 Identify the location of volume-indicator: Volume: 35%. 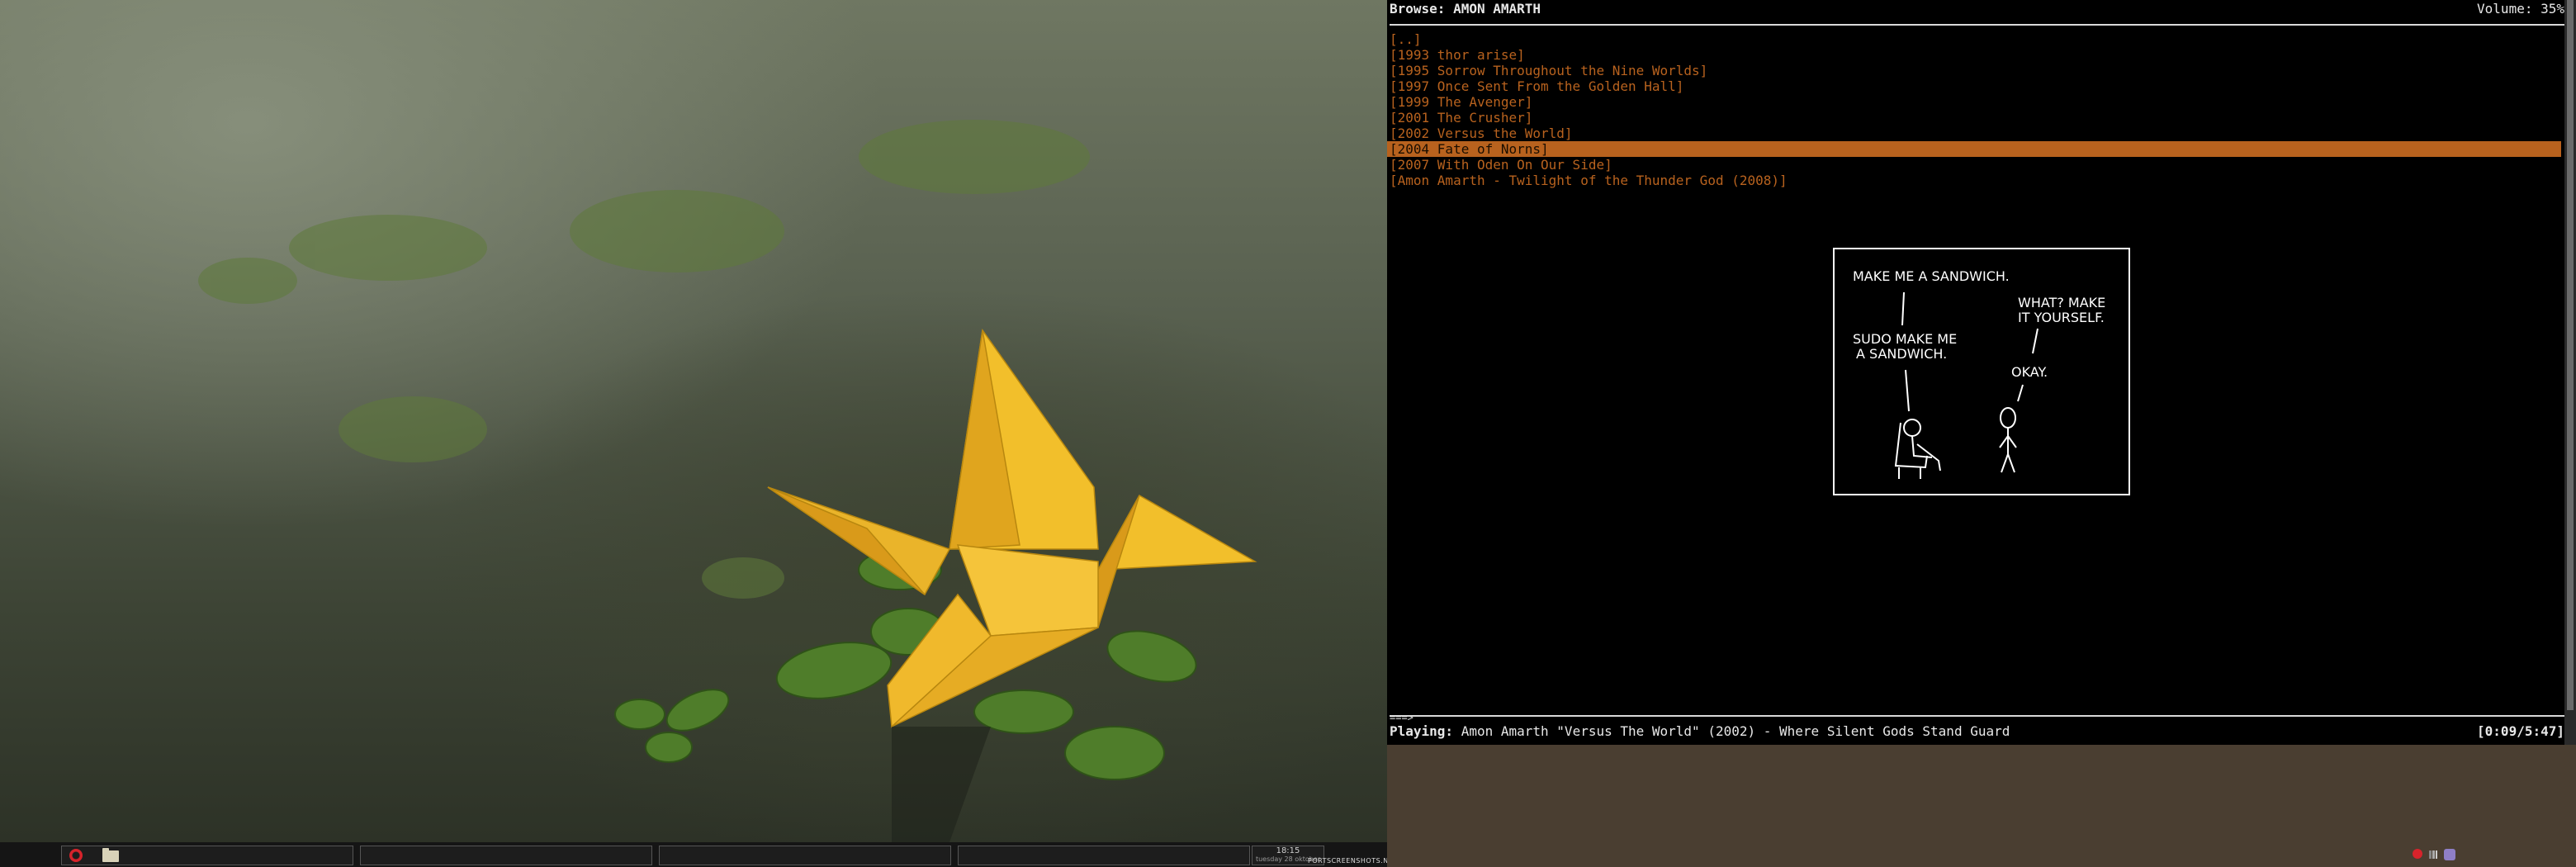
(2520, 9).